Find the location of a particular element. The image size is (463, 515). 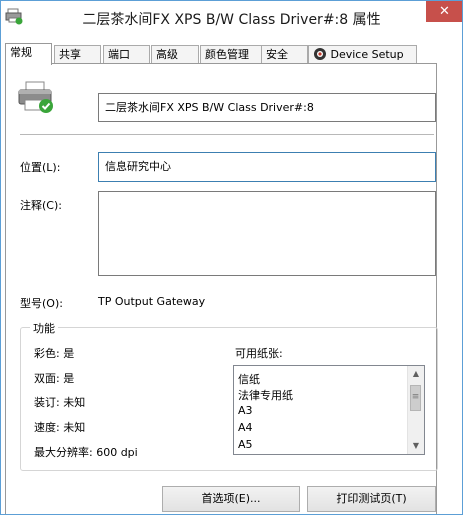

tab-ports: 端口 is located at coordinates (126, 54).